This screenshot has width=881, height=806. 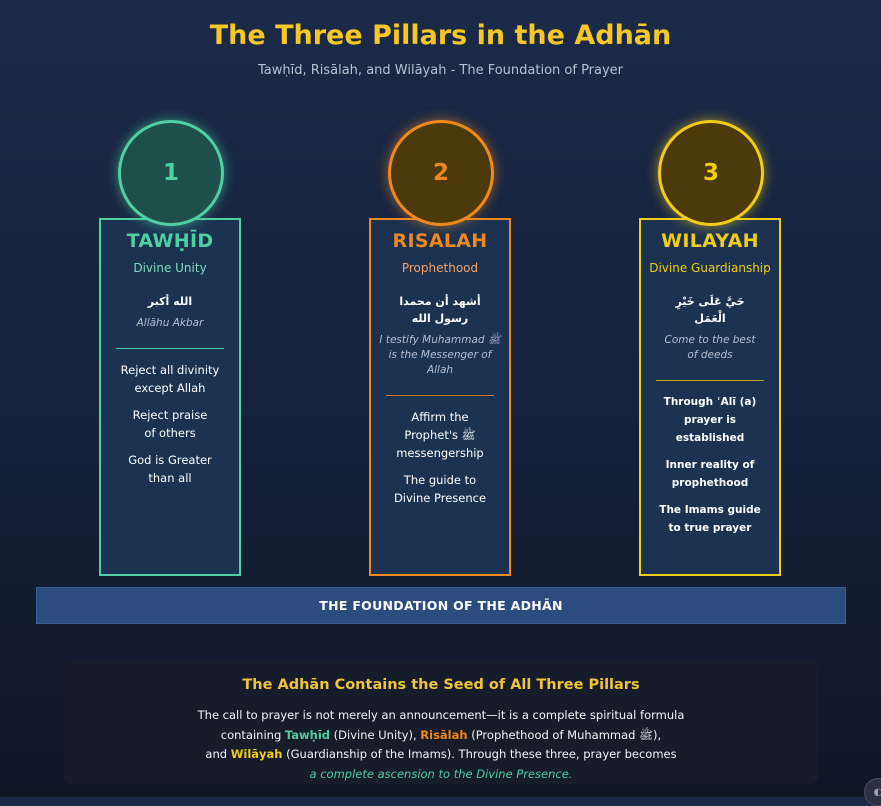 What do you see at coordinates (307, 734) in the screenshot?
I see `term-tawhid: Tawḥīd` at bounding box center [307, 734].